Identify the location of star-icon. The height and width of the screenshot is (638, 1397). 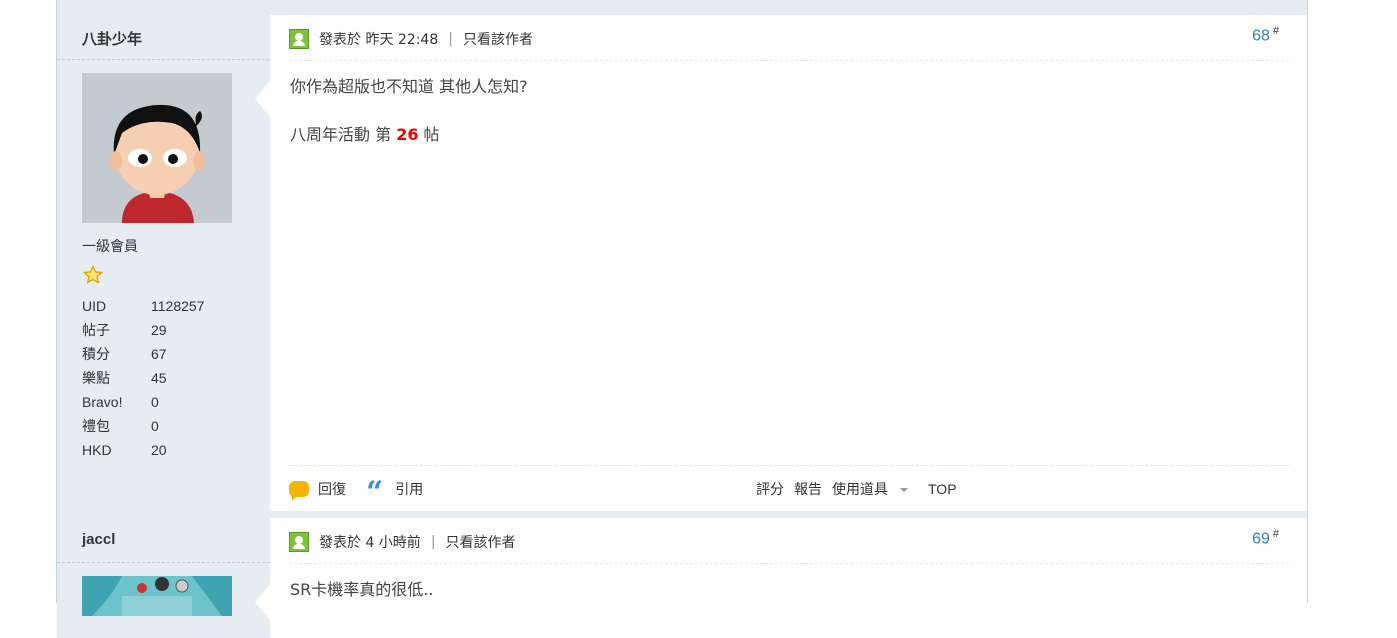
(93, 274).